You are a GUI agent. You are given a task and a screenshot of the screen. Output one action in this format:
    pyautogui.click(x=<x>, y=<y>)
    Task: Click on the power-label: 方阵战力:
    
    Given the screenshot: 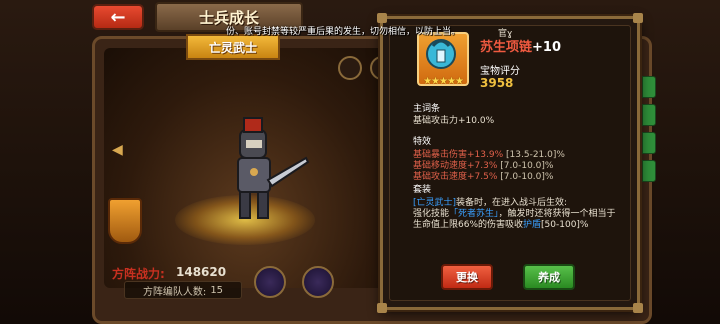 What is the action you would take?
    pyautogui.click(x=138, y=274)
    